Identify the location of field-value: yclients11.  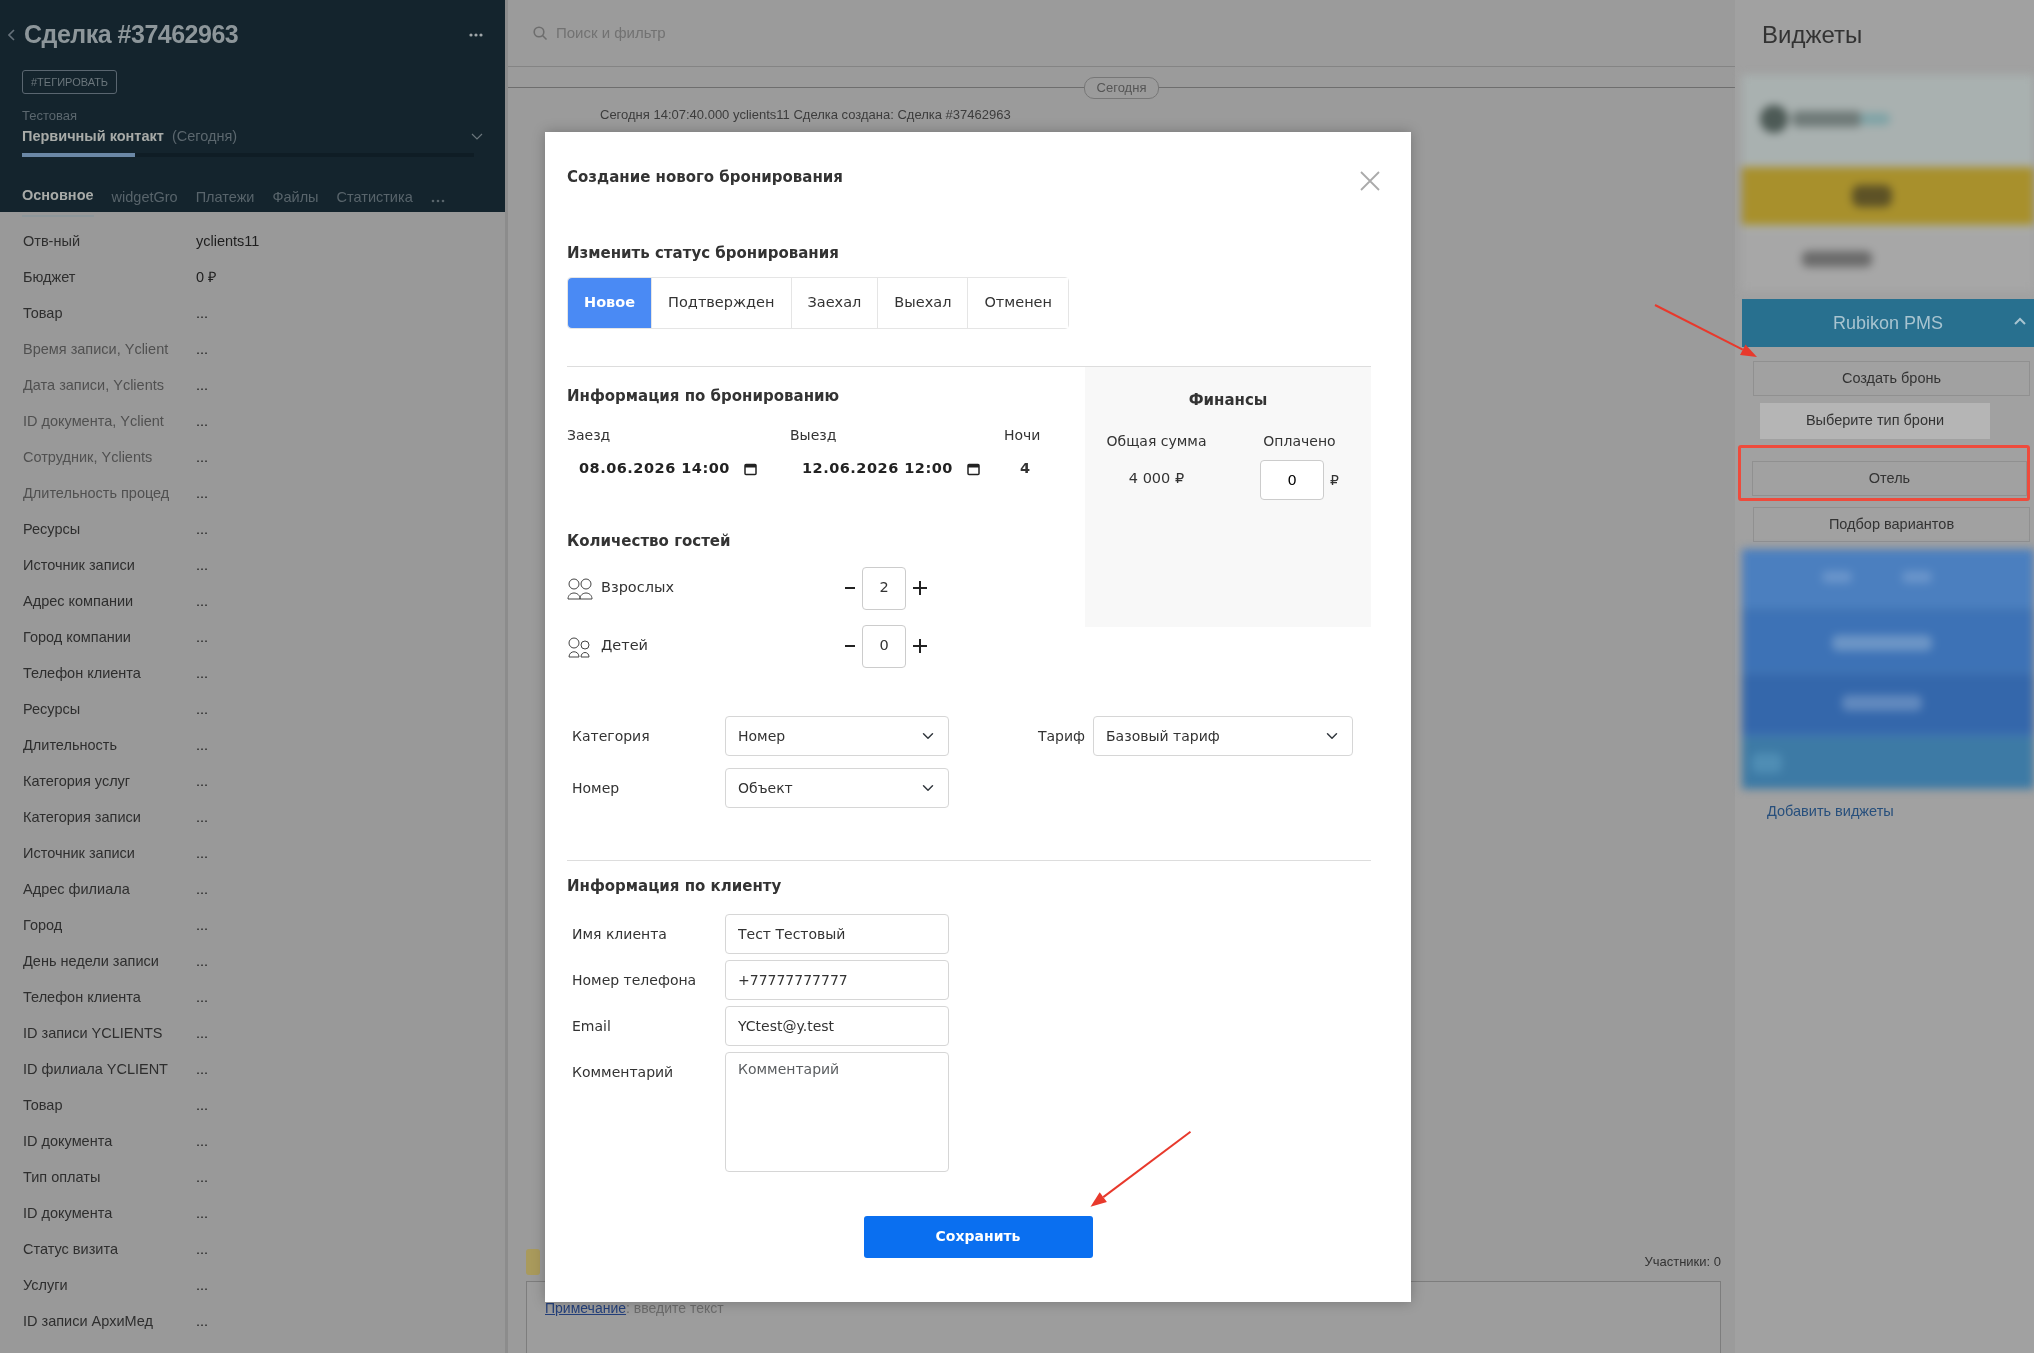
(228, 242).